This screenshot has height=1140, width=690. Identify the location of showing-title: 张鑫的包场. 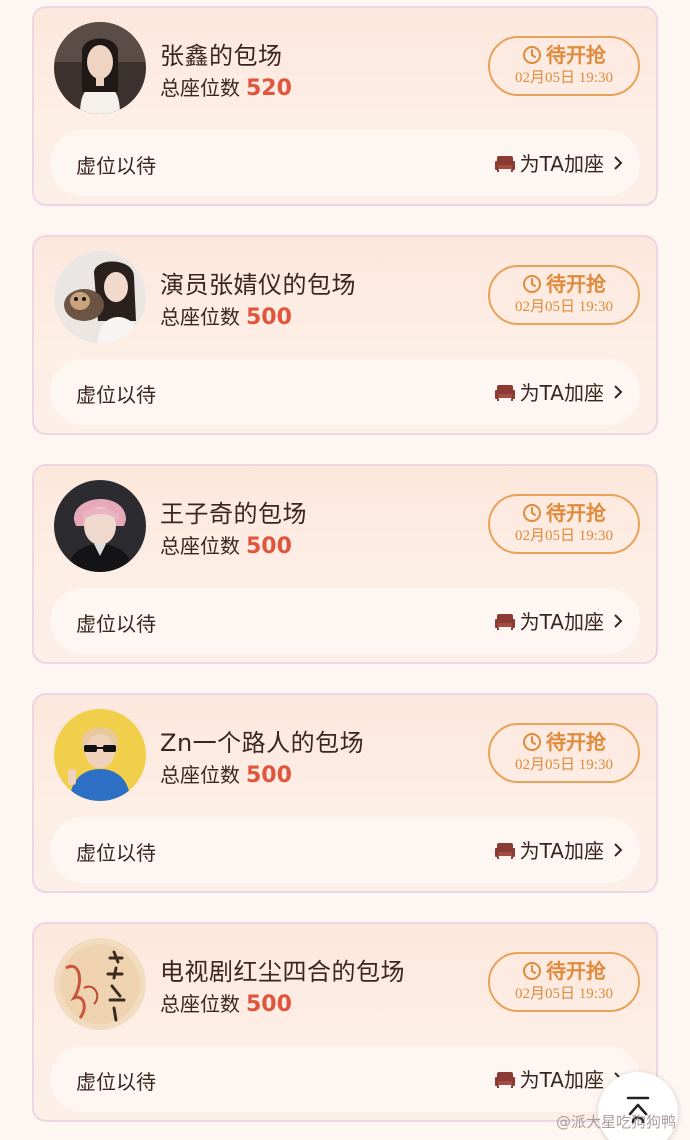
(221, 56).